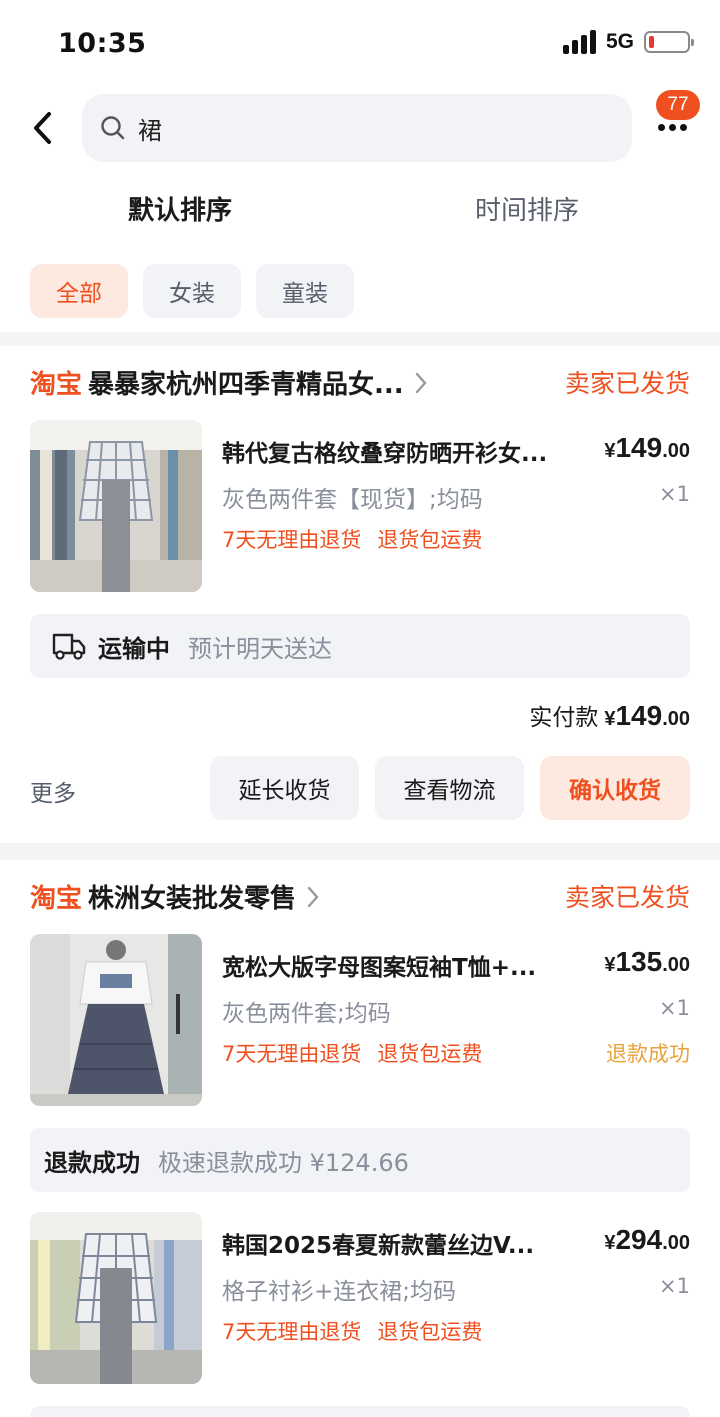 The width and height of the screenshot is (720, 1417). Describe the element at coordinates (360, 646) in the screenshot. I see `logistics-bar: 运输中 预计明天送达` at that location.